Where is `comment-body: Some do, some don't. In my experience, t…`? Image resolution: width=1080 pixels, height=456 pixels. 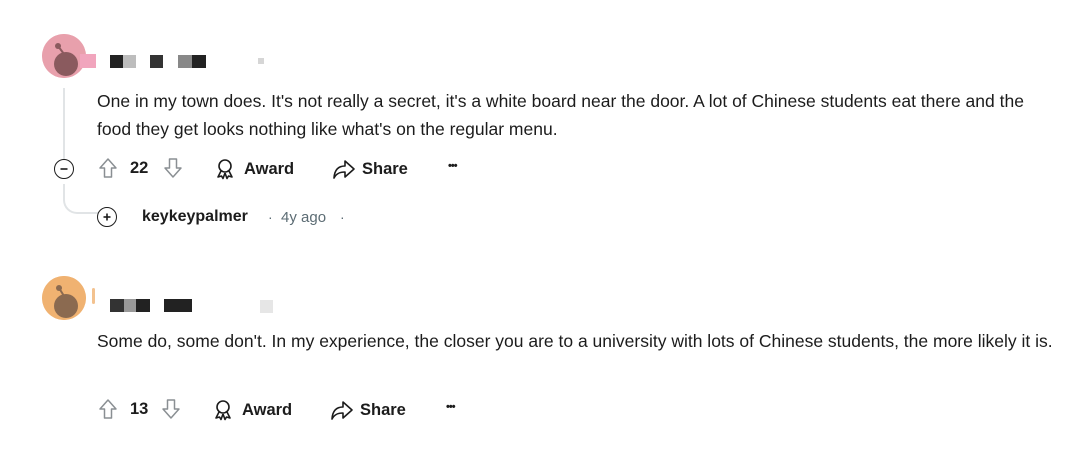 comment-body: Some do, some don't. In my experience, t… is located at coordinates (575, 341).